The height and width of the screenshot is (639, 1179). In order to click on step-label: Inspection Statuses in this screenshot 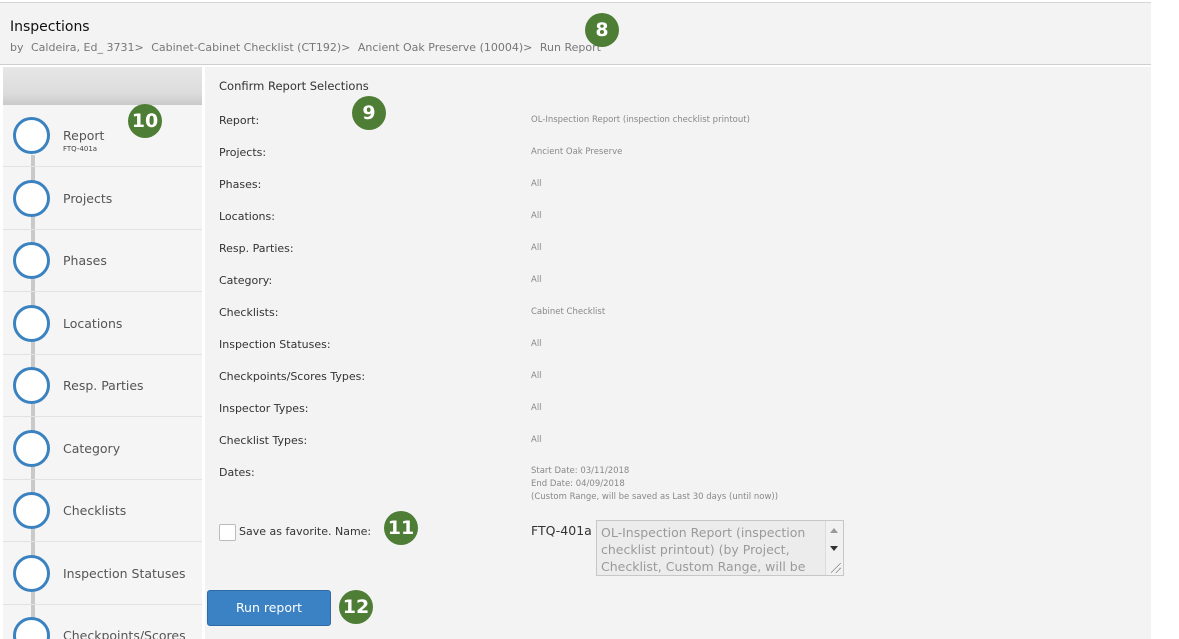, I will do `click(124, 573)`.